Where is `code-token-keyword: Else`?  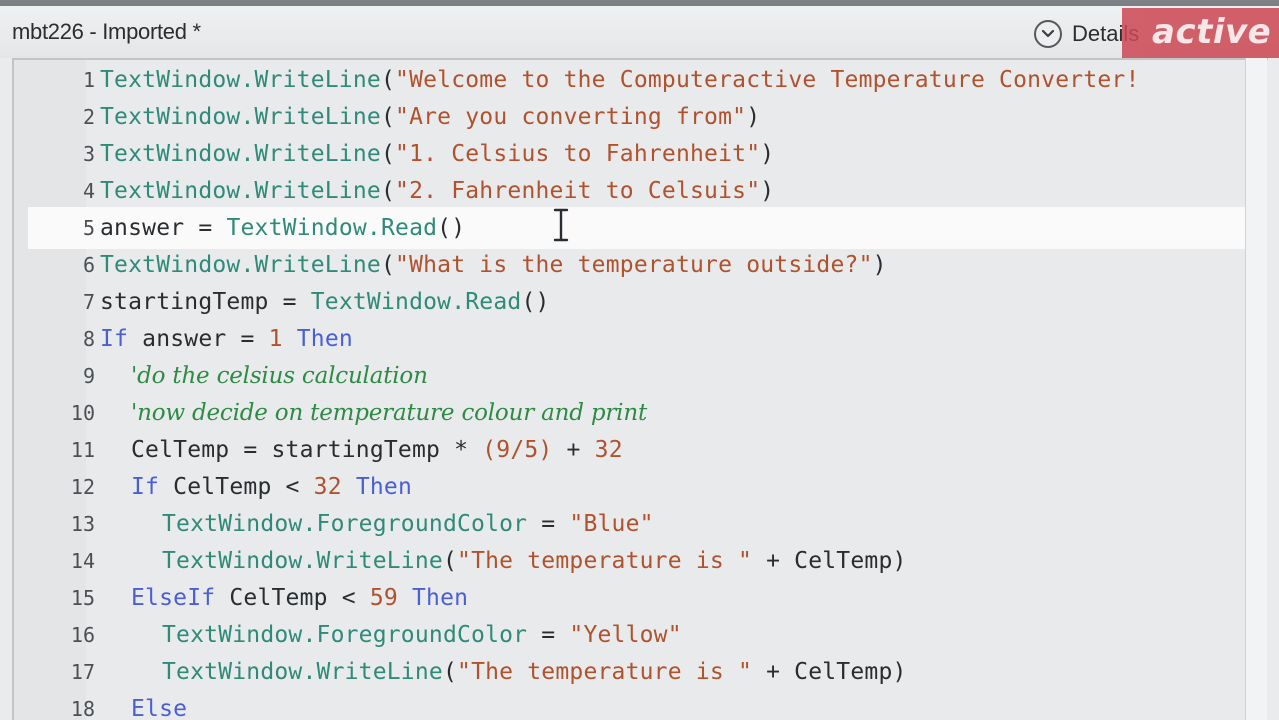
code-token-keyword: Else is located at coordinates (159, 708).